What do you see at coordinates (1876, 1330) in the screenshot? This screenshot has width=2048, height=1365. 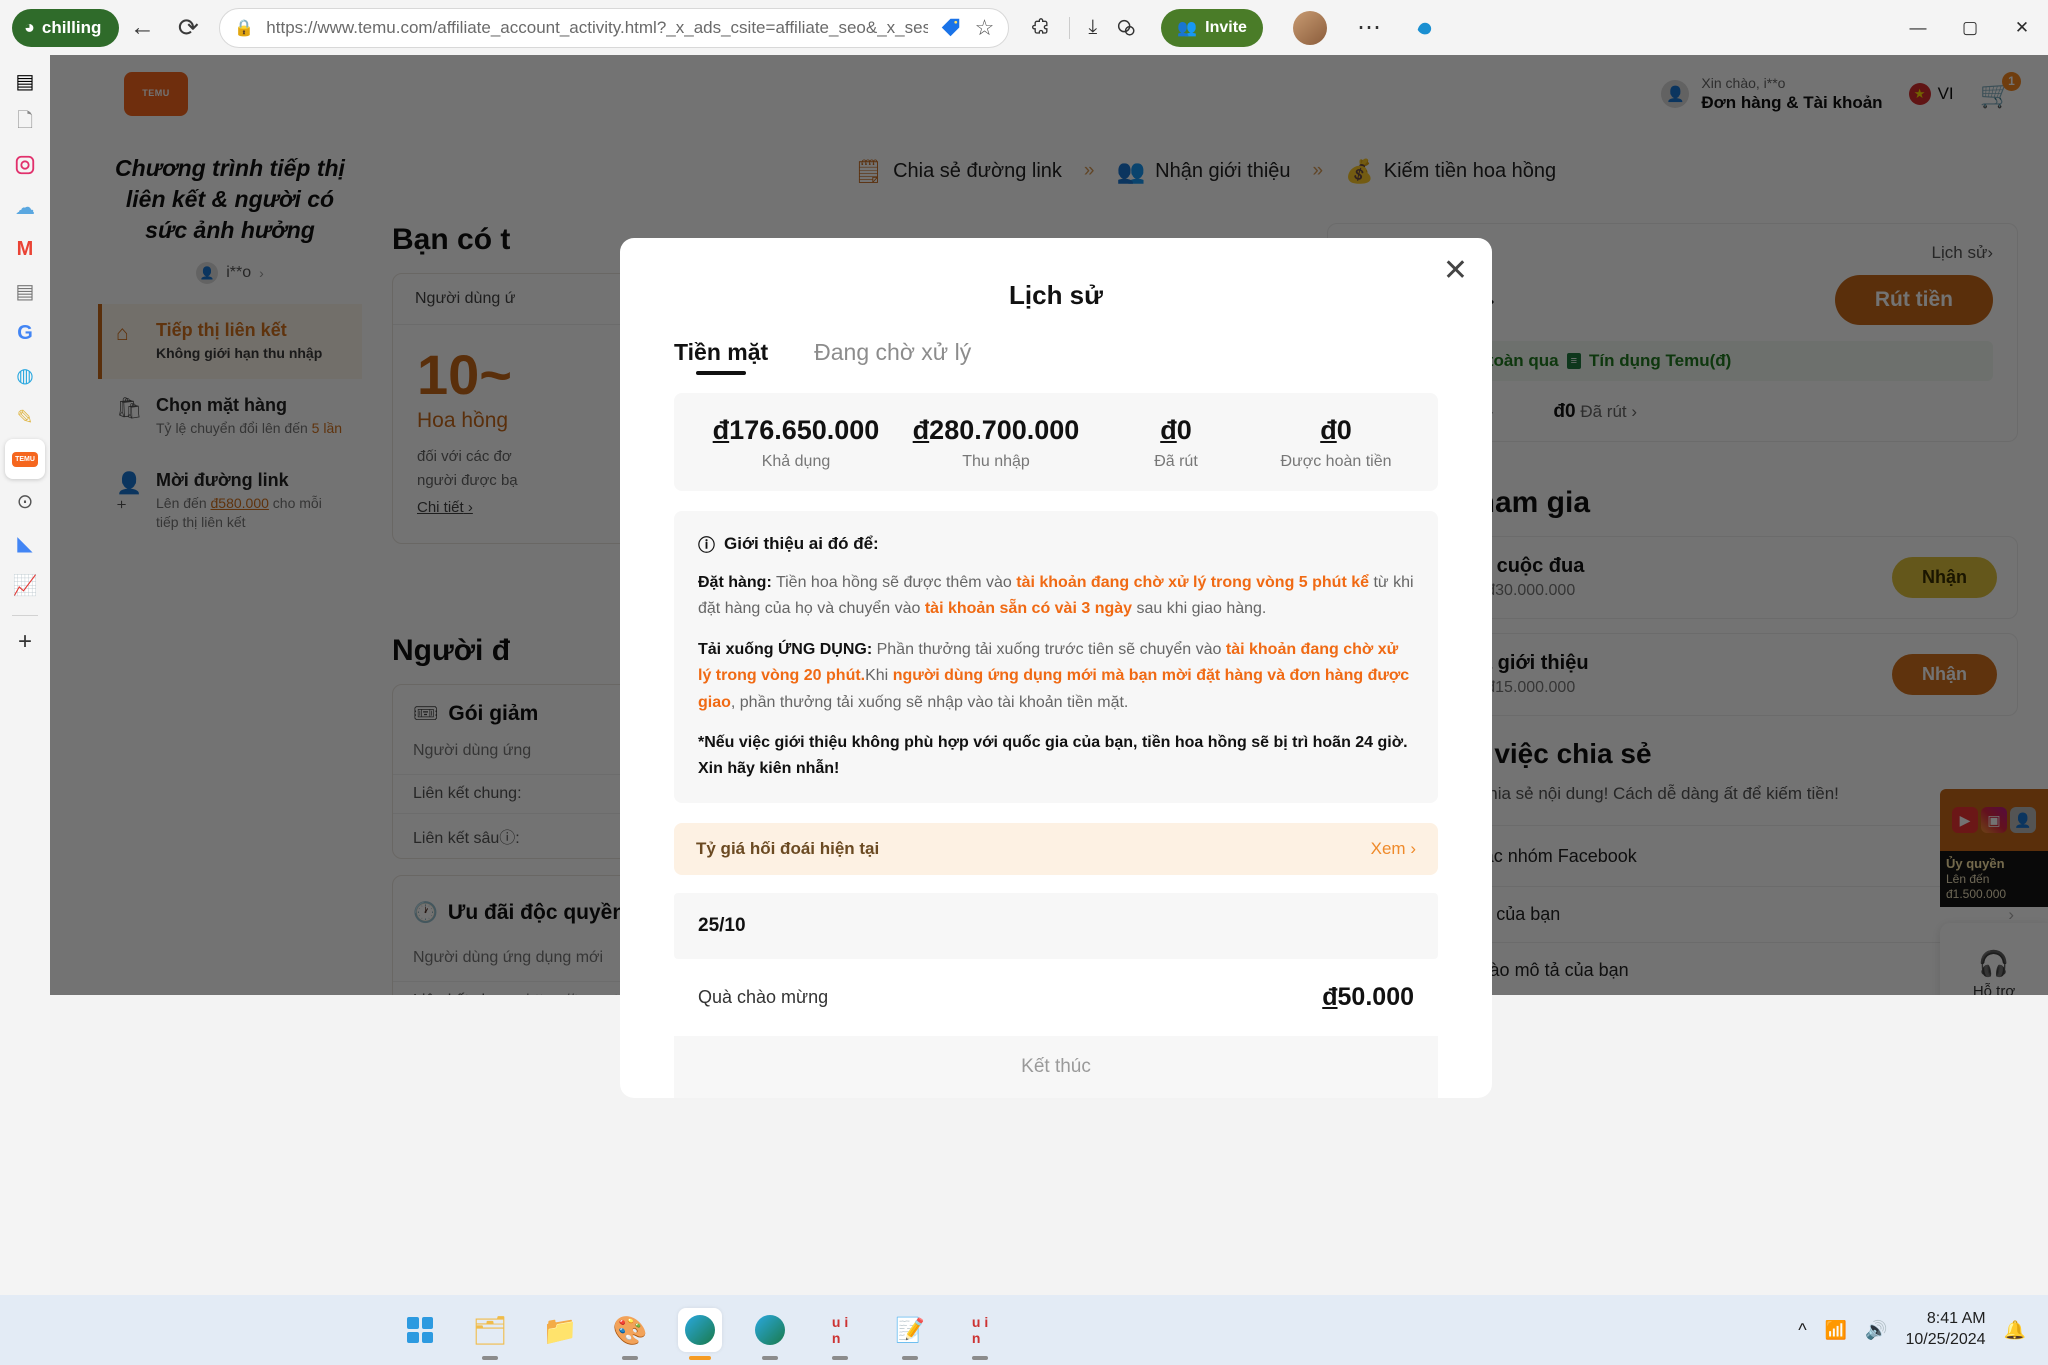 I see `volume-icon: 🔊` at bounding box center [1876, 1330].